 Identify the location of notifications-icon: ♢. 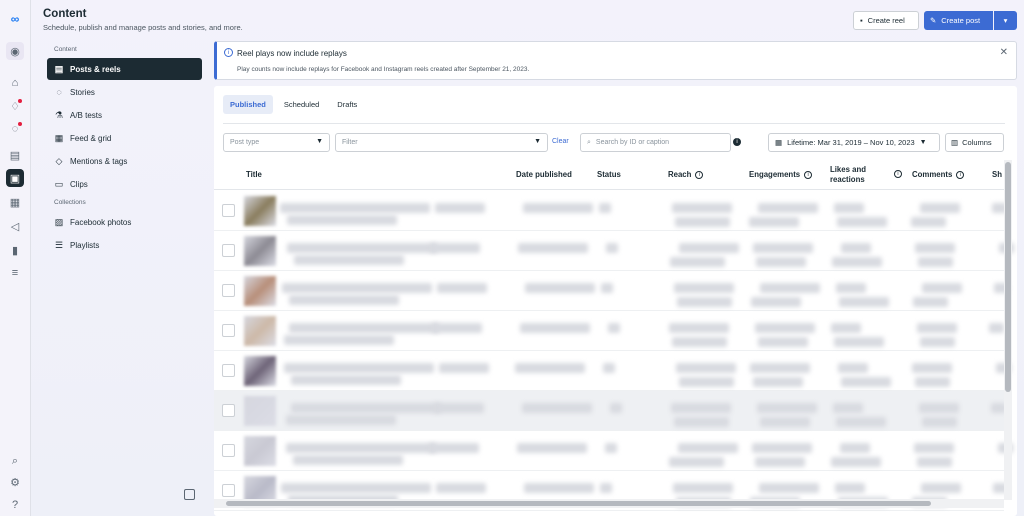
(15, 106).